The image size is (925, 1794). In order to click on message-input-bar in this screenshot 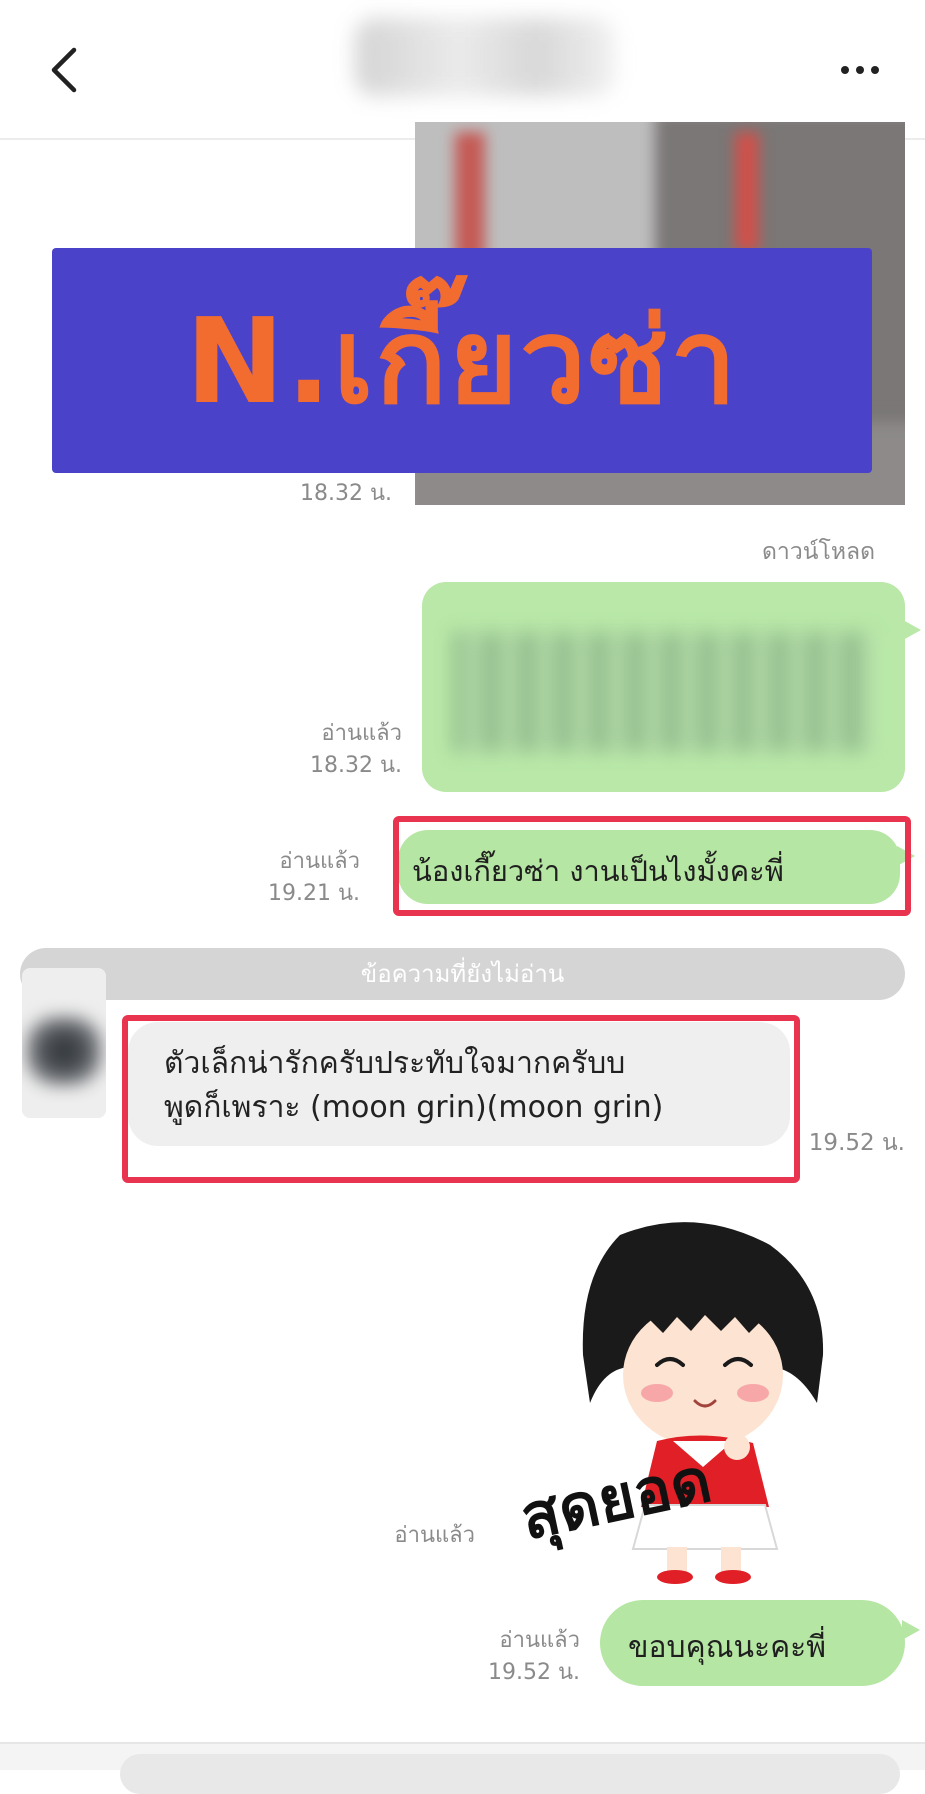, I will do `click(462, 1768)`.